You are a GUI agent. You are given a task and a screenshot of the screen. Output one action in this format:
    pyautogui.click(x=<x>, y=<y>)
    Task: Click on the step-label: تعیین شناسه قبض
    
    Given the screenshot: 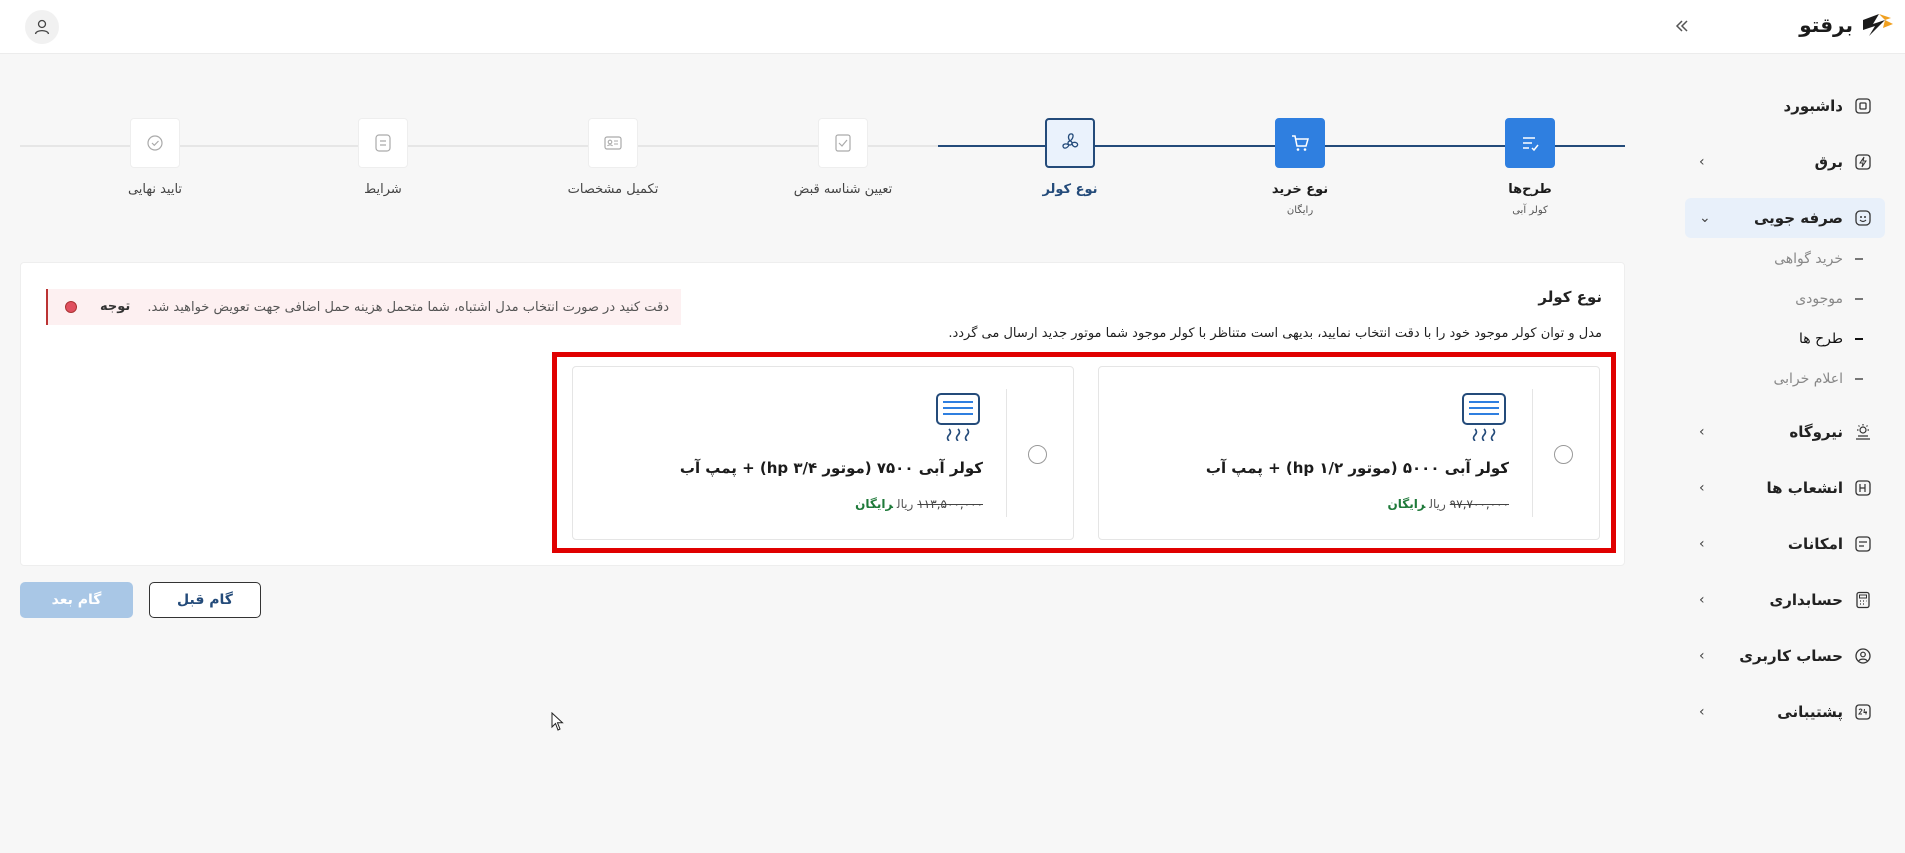 What is the action you would take?
    pyautogui.click(x=843, y=189)
    